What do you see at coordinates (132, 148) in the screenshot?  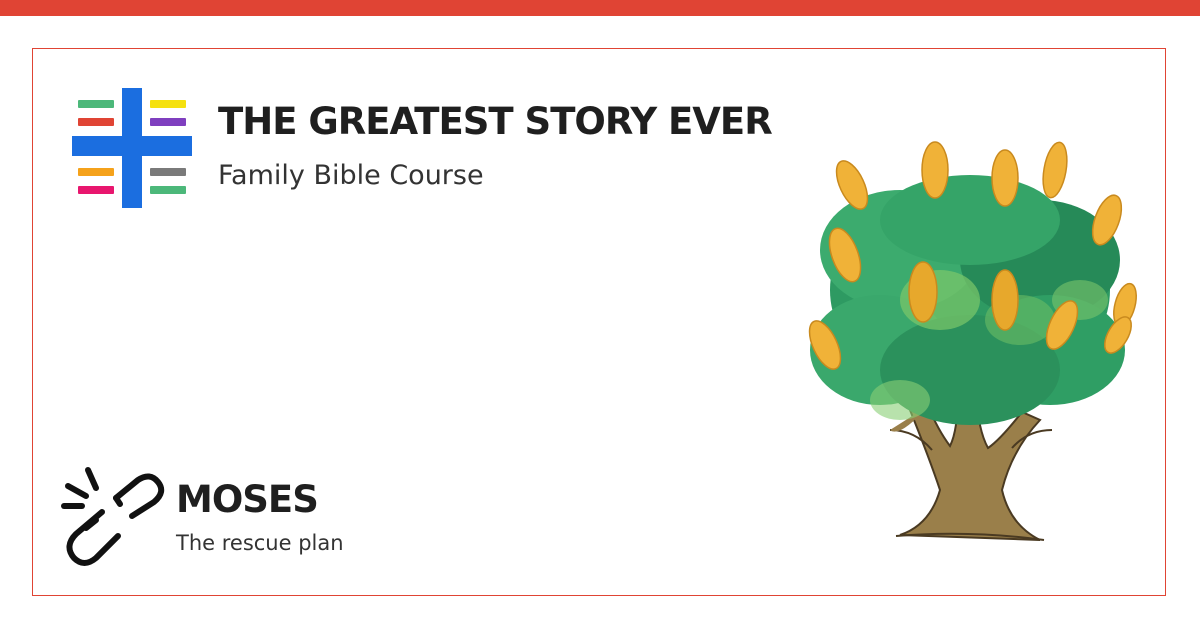 I see `course-logo-icon` at bounding box center [132, 148].